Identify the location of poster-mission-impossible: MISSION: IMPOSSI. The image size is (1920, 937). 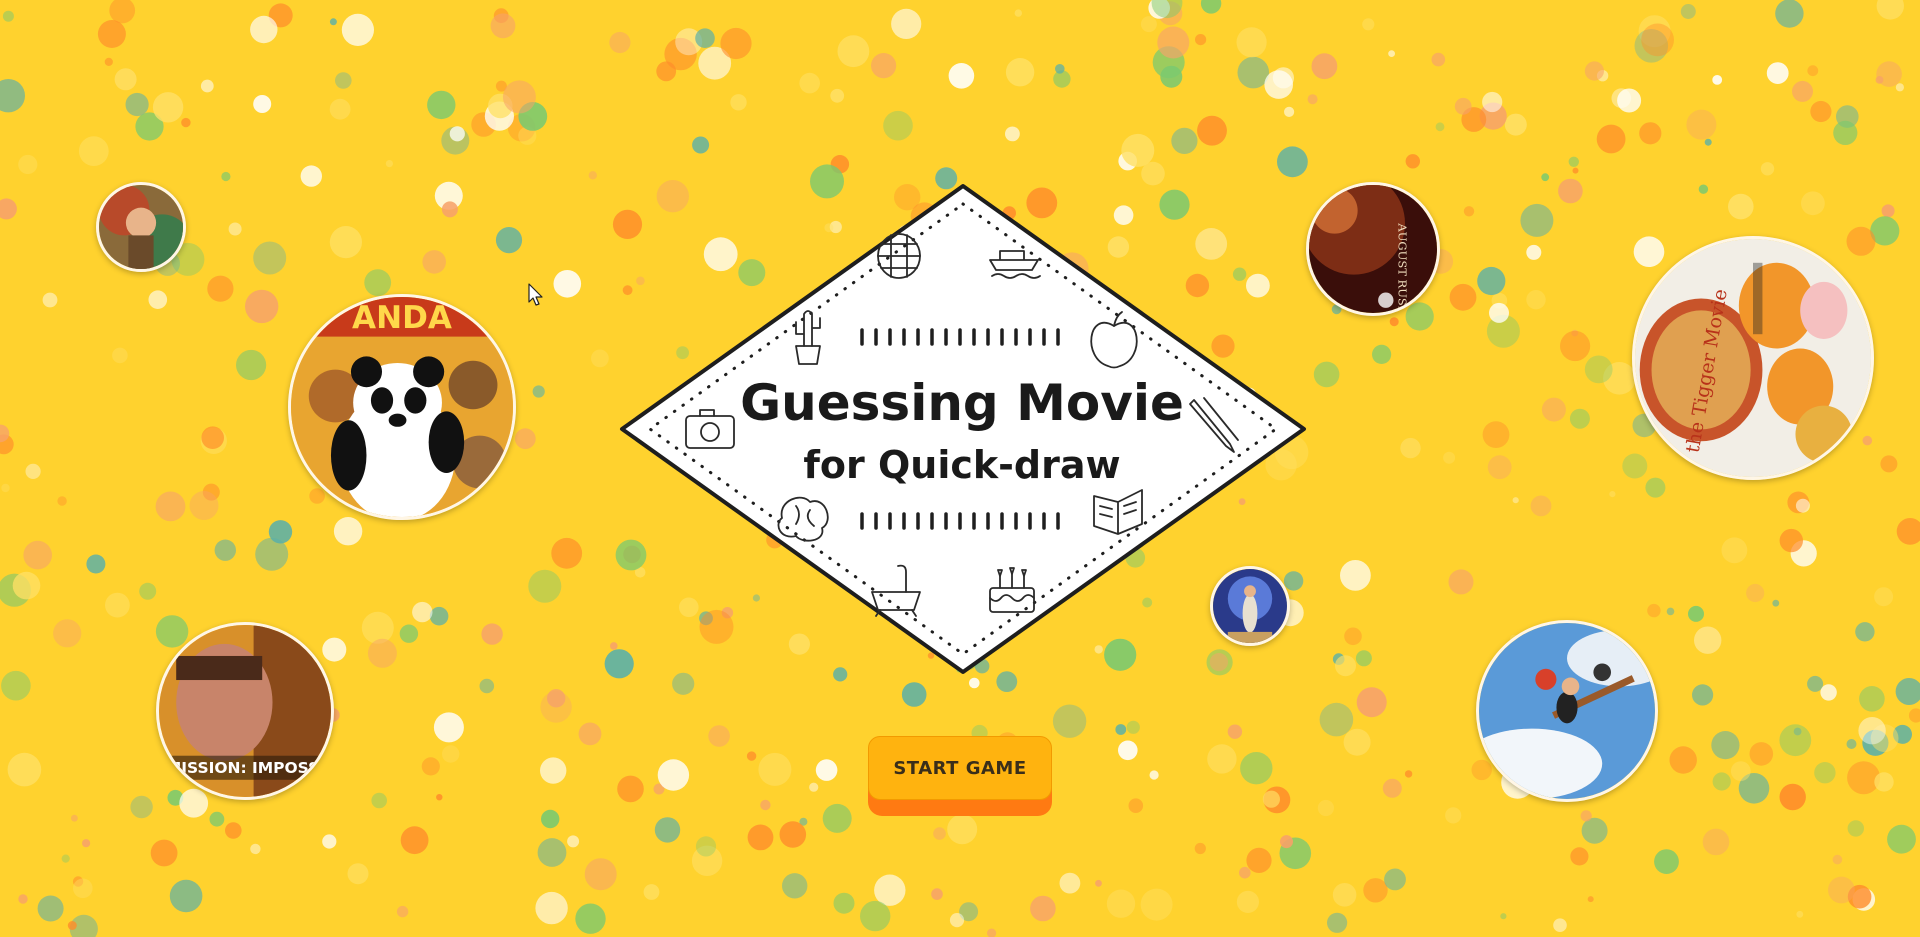
(245, 711).